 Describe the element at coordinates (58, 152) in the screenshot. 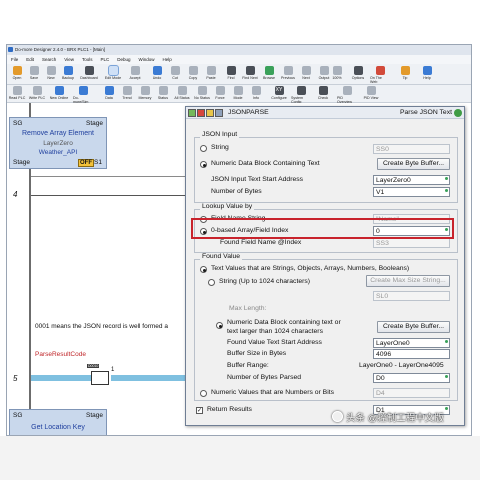

I see `instr1-subtitle2: Weather_API` at that location.